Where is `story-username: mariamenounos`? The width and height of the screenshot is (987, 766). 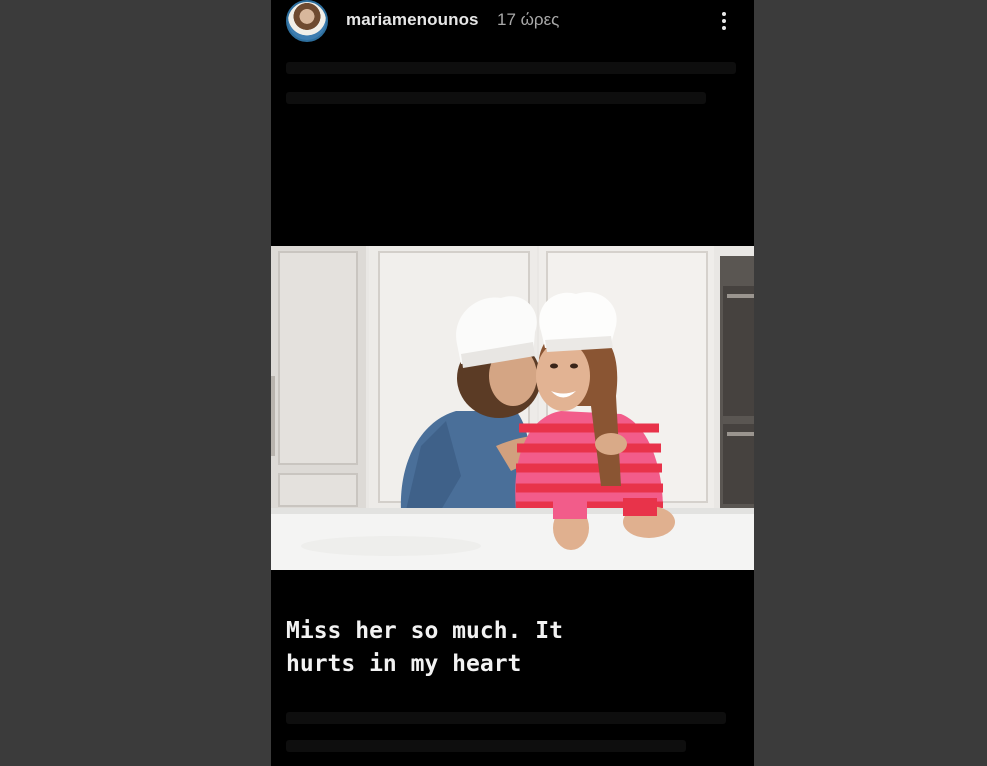
story-username: mariamenounos is located at coordinates (412, 20).